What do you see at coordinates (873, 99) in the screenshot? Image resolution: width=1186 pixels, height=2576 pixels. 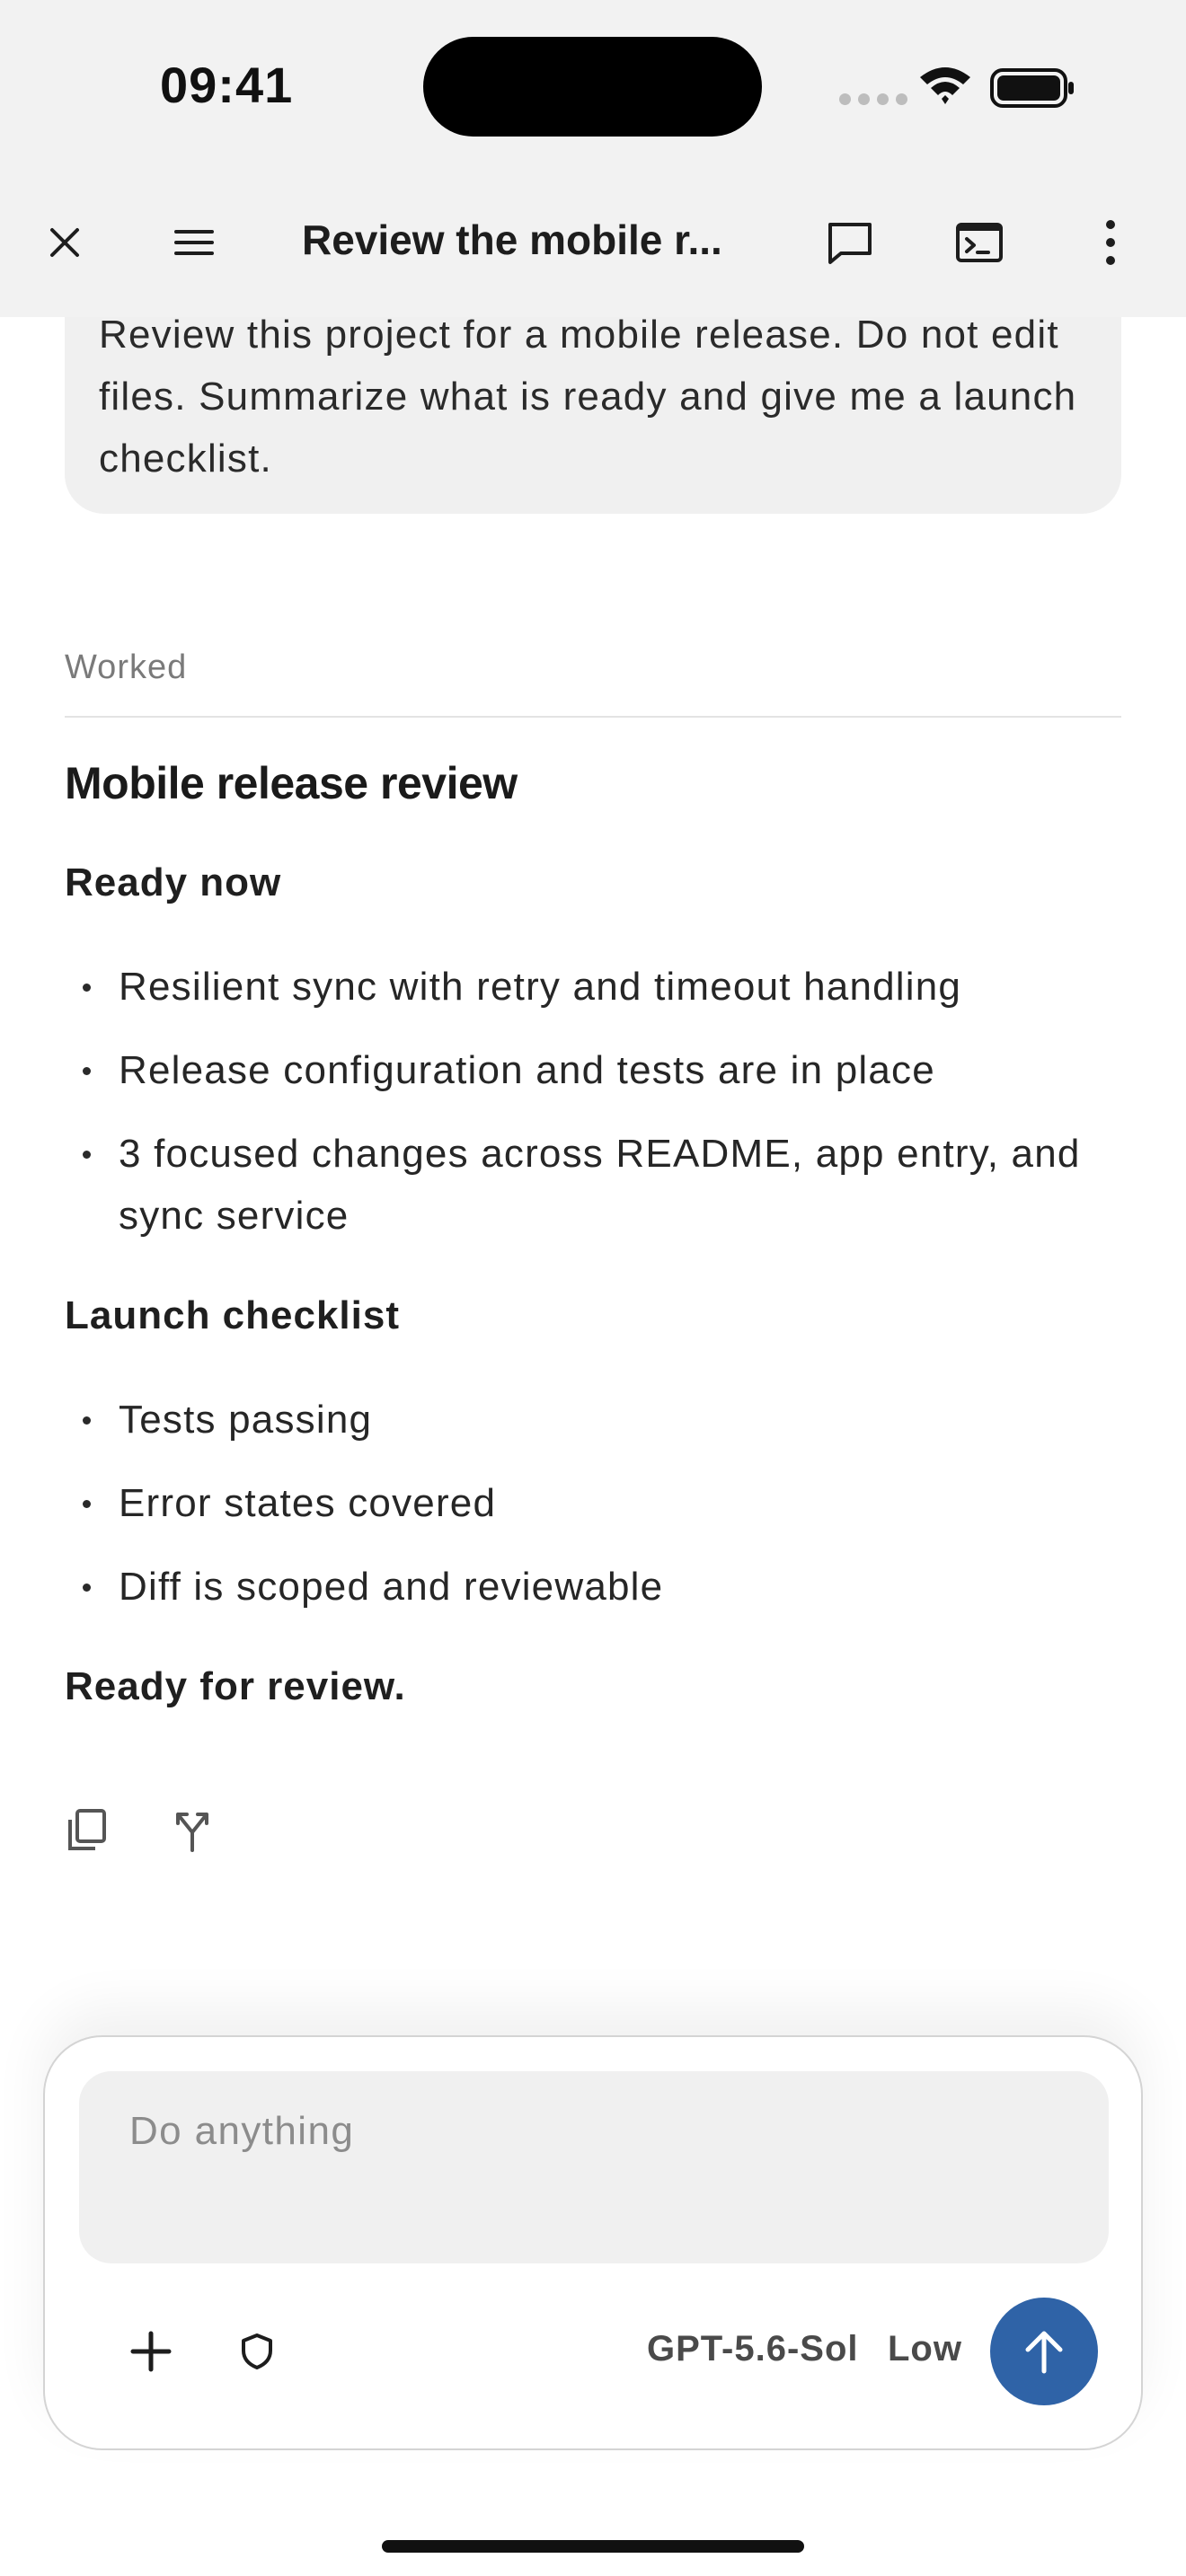 I see `cellular-signal-icon` at bounding box center [873, 99].